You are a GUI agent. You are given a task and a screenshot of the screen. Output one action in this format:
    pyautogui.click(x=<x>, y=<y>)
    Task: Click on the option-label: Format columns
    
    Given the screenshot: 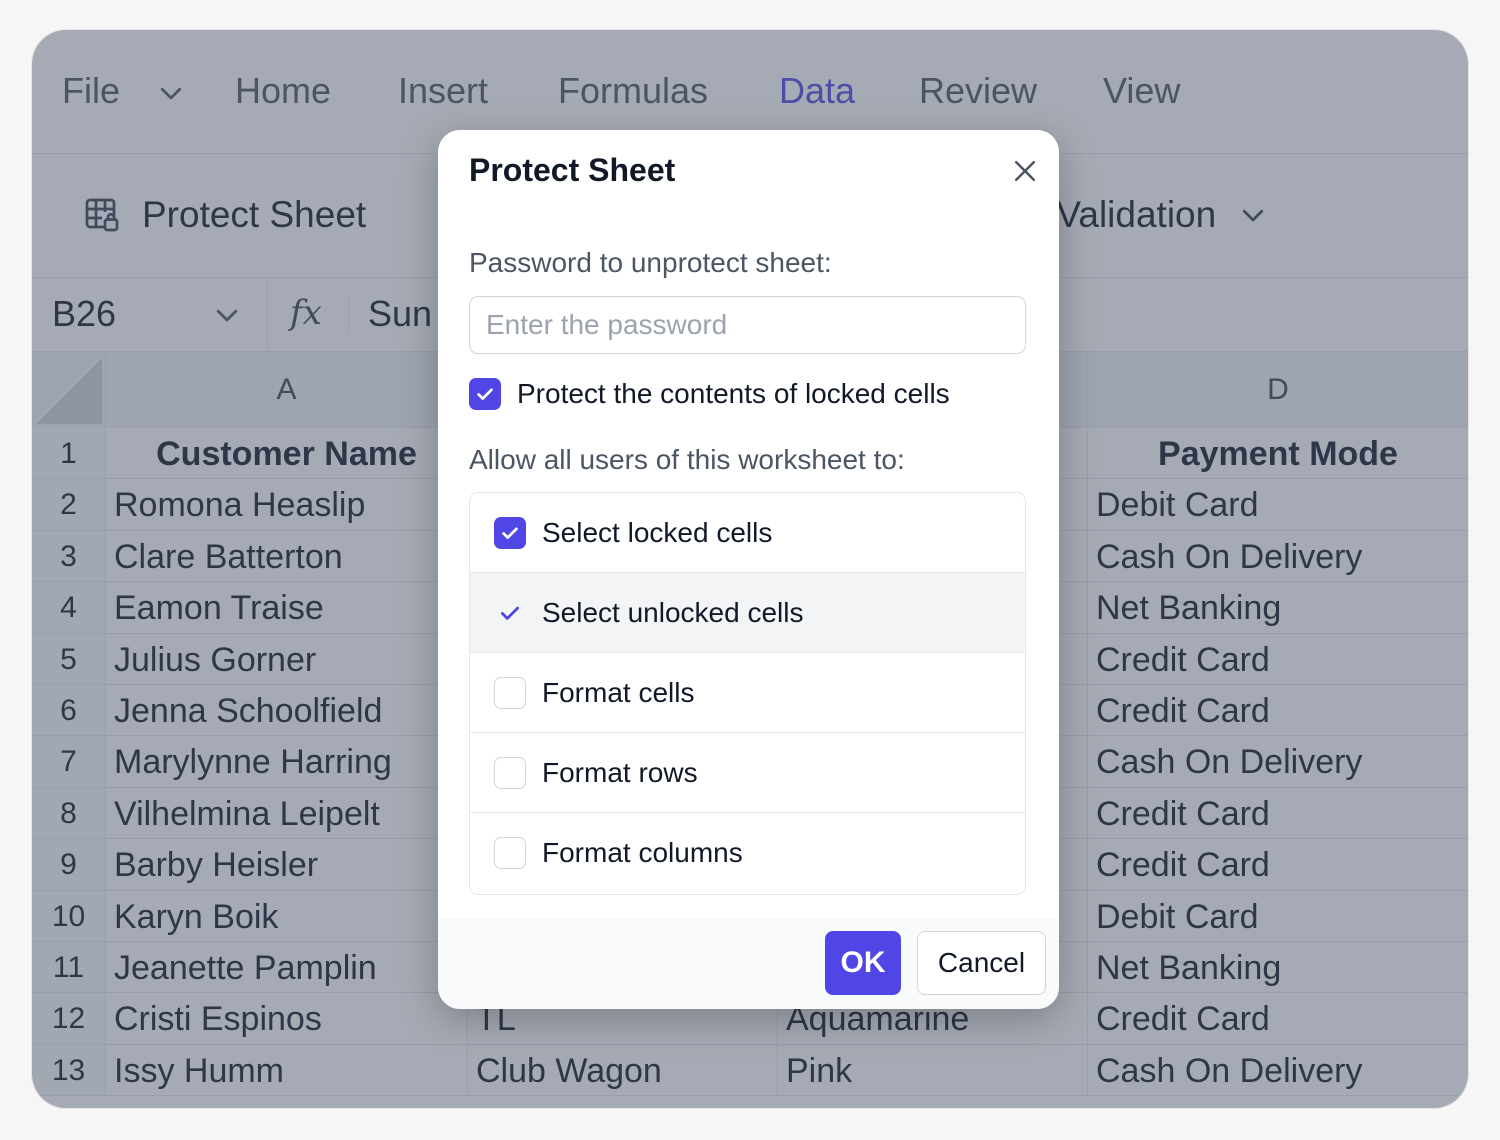 What is the action you would take?
    pyautogui.click(x=642, y=852)
    